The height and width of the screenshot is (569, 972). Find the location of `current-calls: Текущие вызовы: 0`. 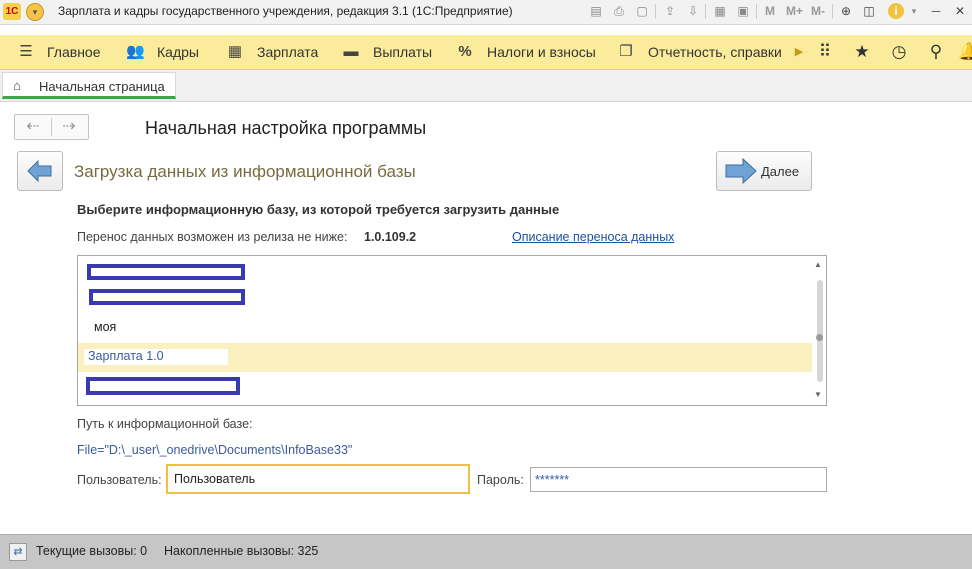

current-calls: Текущие вызовы: 0 is located at coordinates (92, 551).